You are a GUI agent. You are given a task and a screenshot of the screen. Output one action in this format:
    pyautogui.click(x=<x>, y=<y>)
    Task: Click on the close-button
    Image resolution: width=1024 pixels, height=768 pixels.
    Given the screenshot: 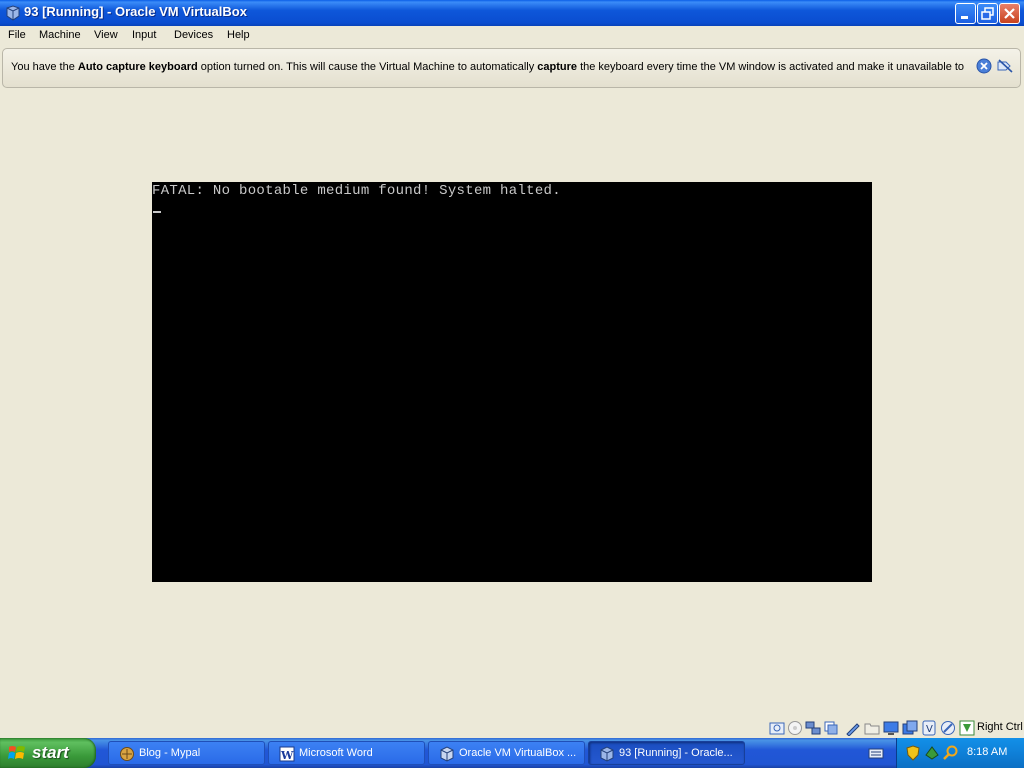 What is the action you would take?
    pyautogui.click(x=1009, y=13)
    